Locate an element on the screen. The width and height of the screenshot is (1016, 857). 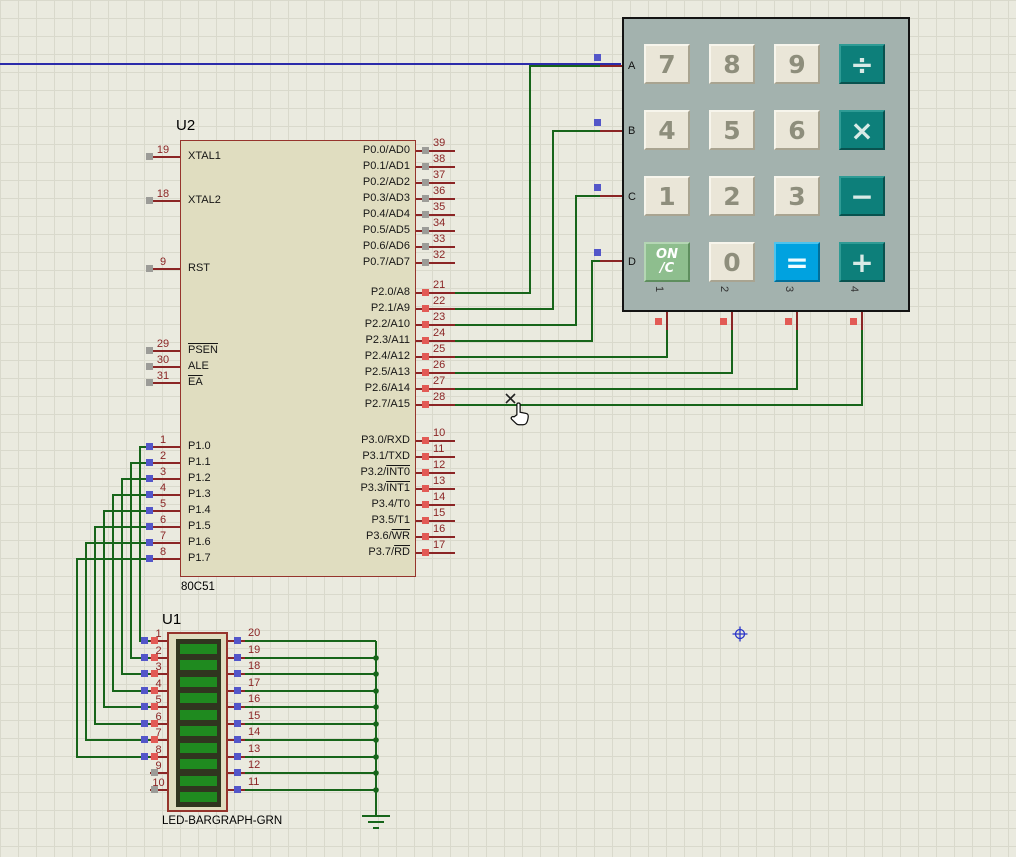
keypad-button: 9 is located at coordinates (797, 64).